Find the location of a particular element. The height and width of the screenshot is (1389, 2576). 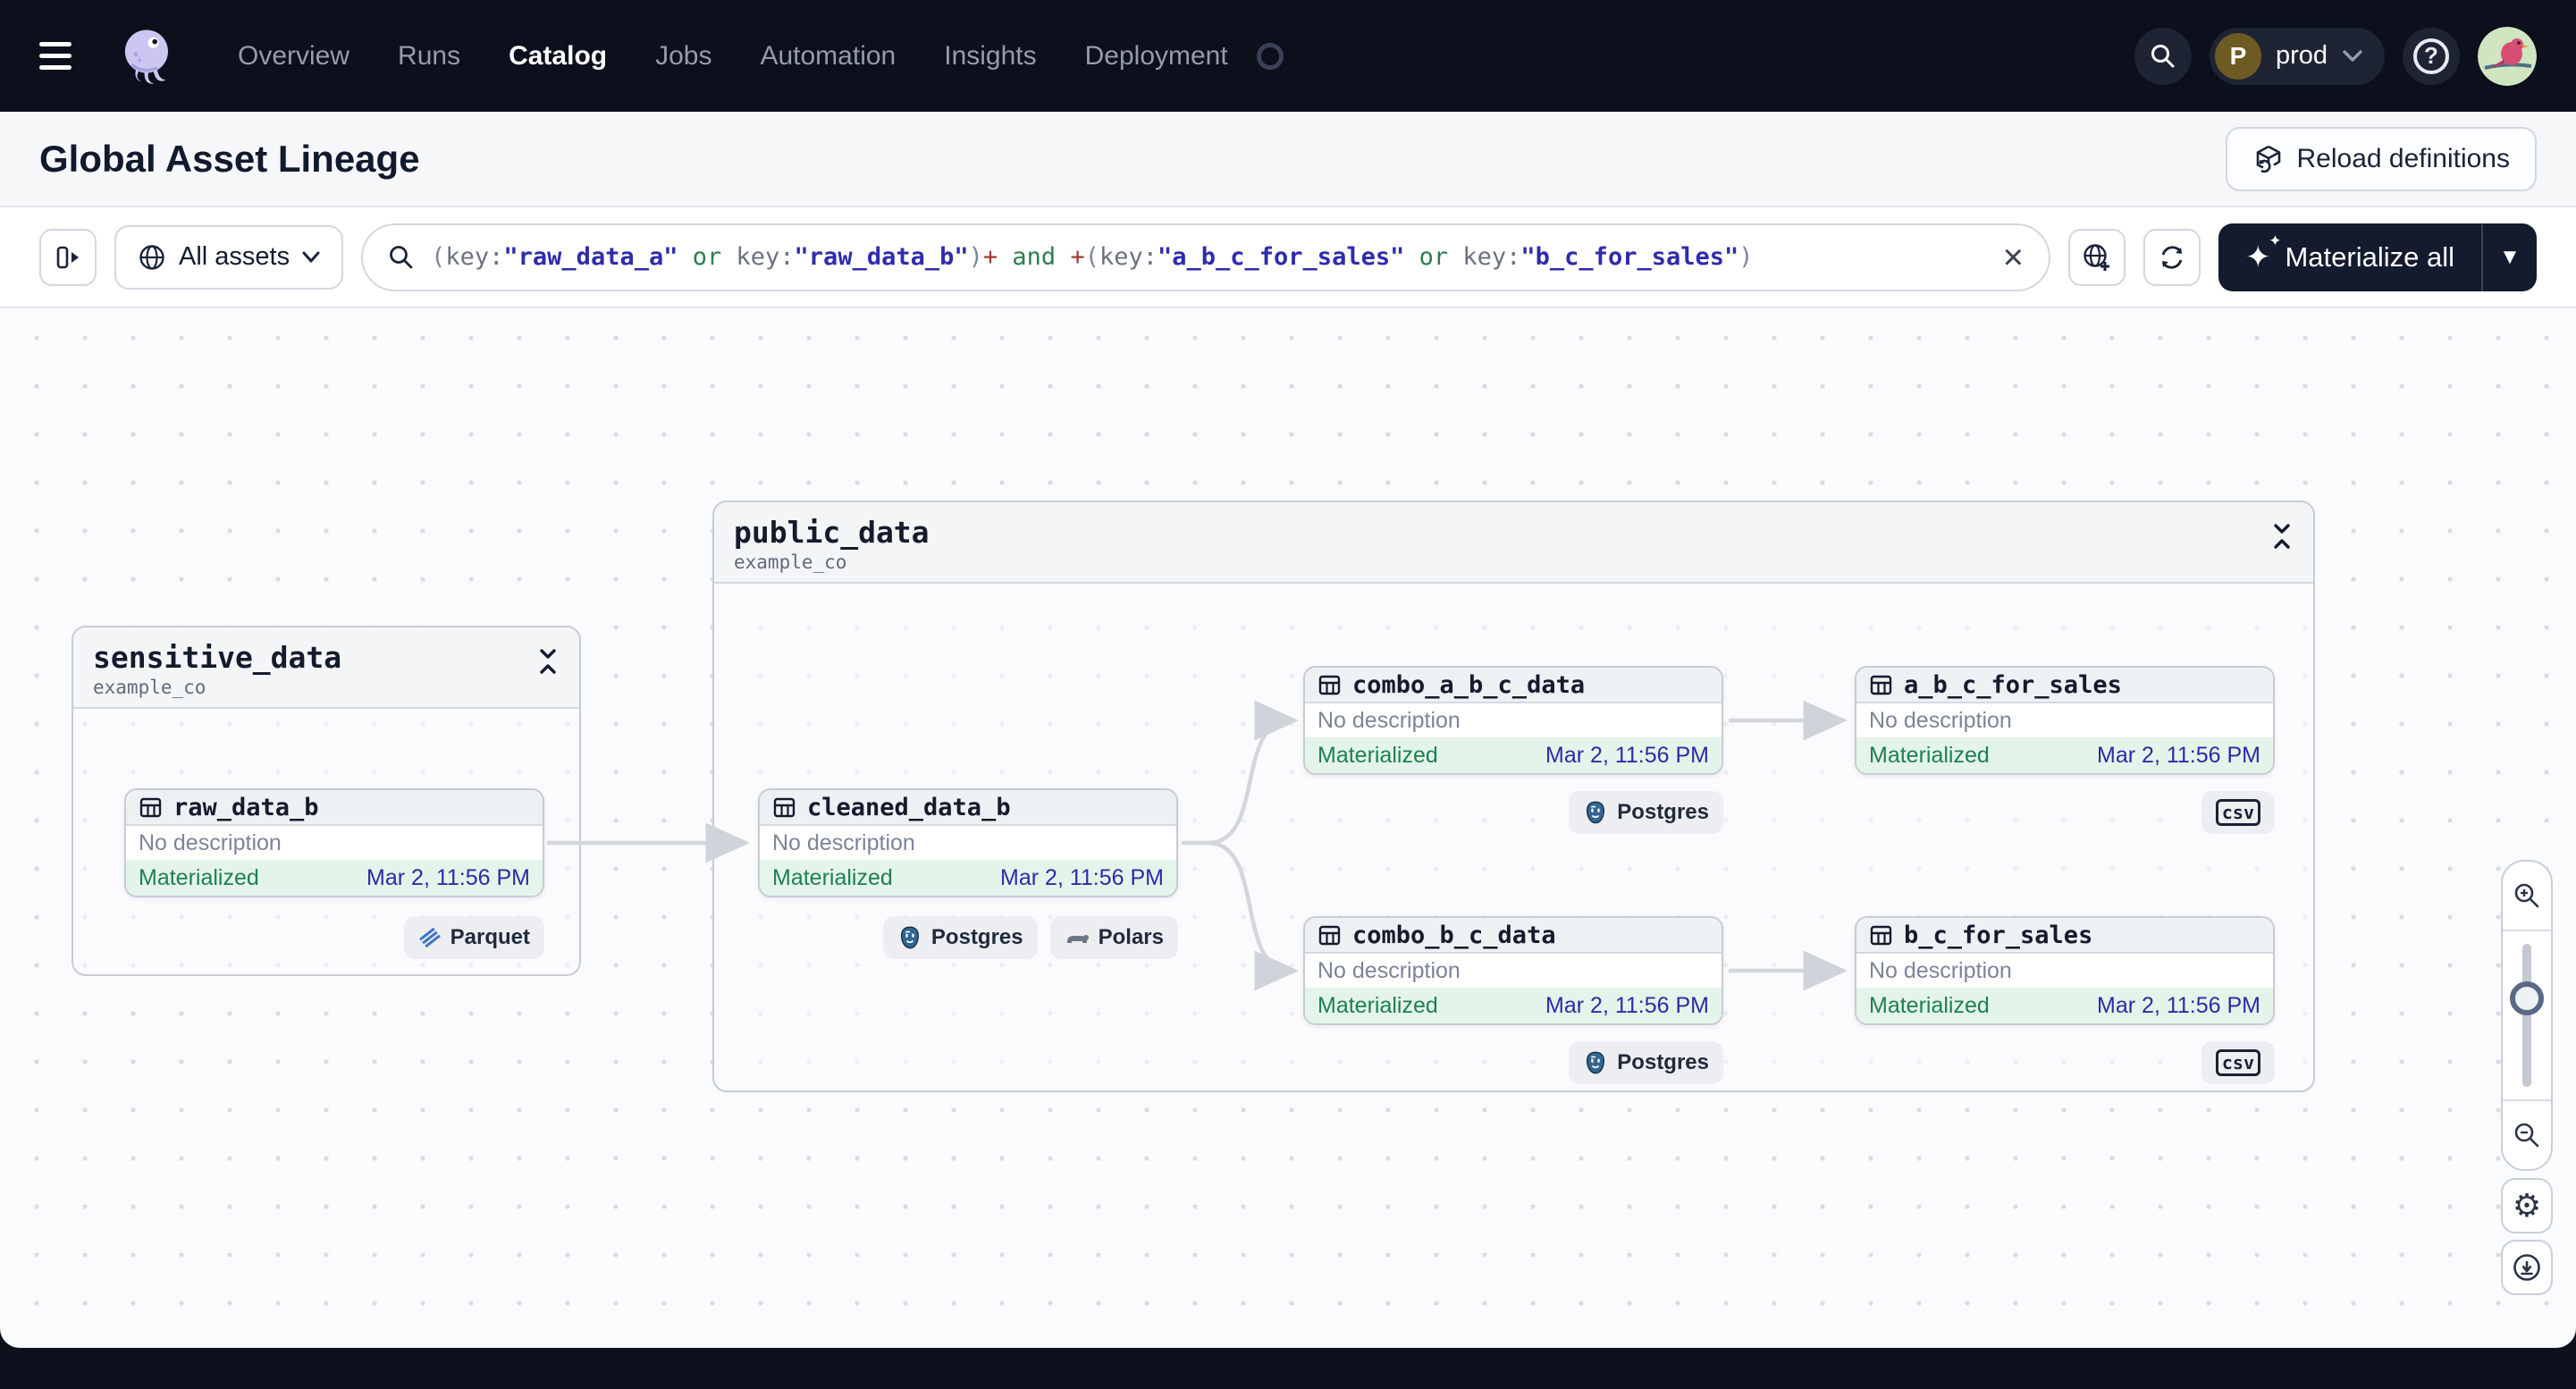

page-header: Global Asset Lineage Reload definitions is located at coordinates (1288, 159).